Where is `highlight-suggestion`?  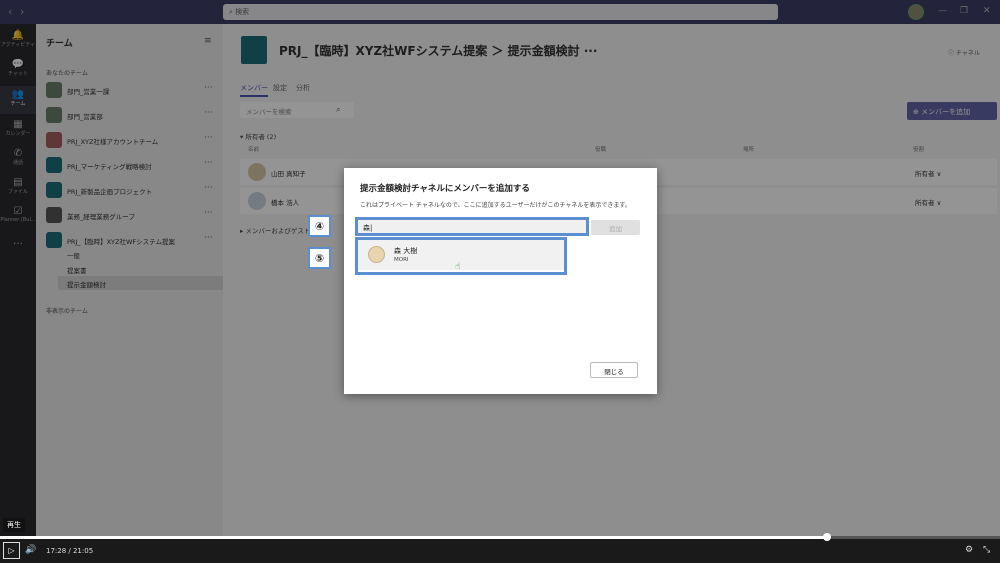 highlight-suggestion is located at coordinates (461, 256).